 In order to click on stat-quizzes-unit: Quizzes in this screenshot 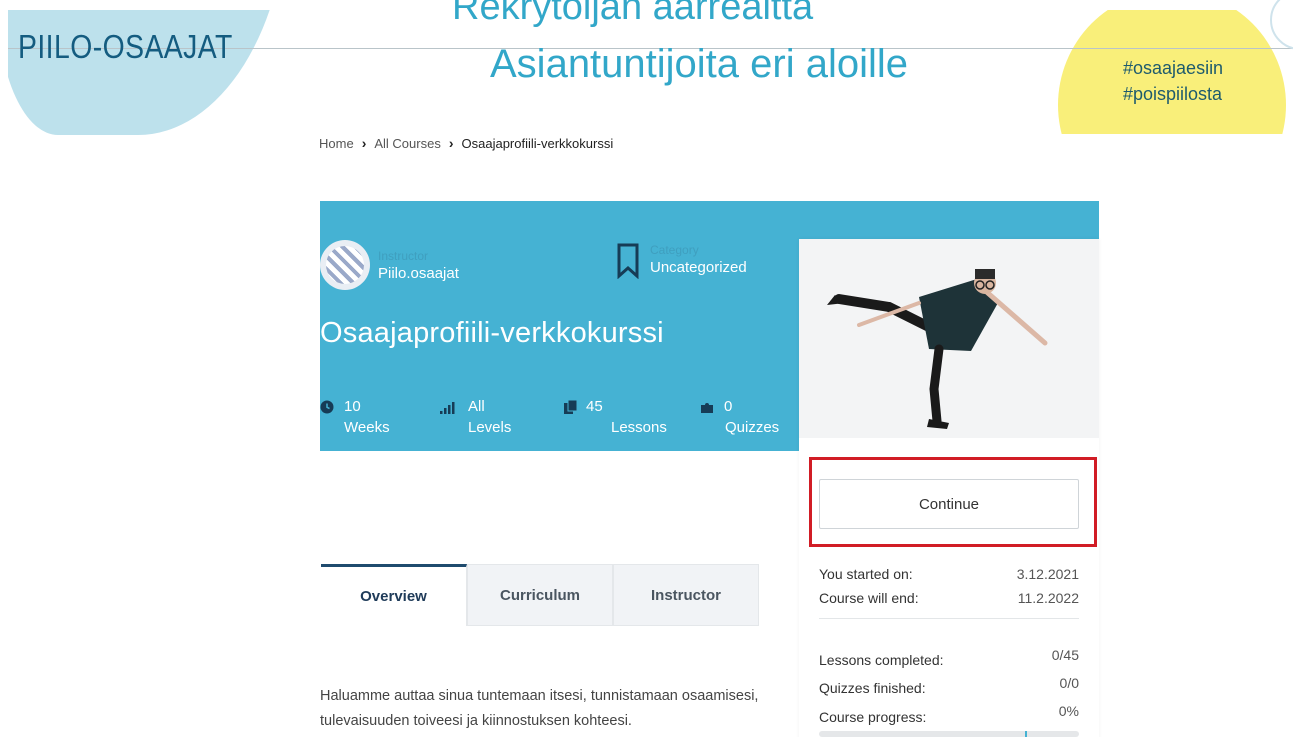, I will do `click(752, 427)`.